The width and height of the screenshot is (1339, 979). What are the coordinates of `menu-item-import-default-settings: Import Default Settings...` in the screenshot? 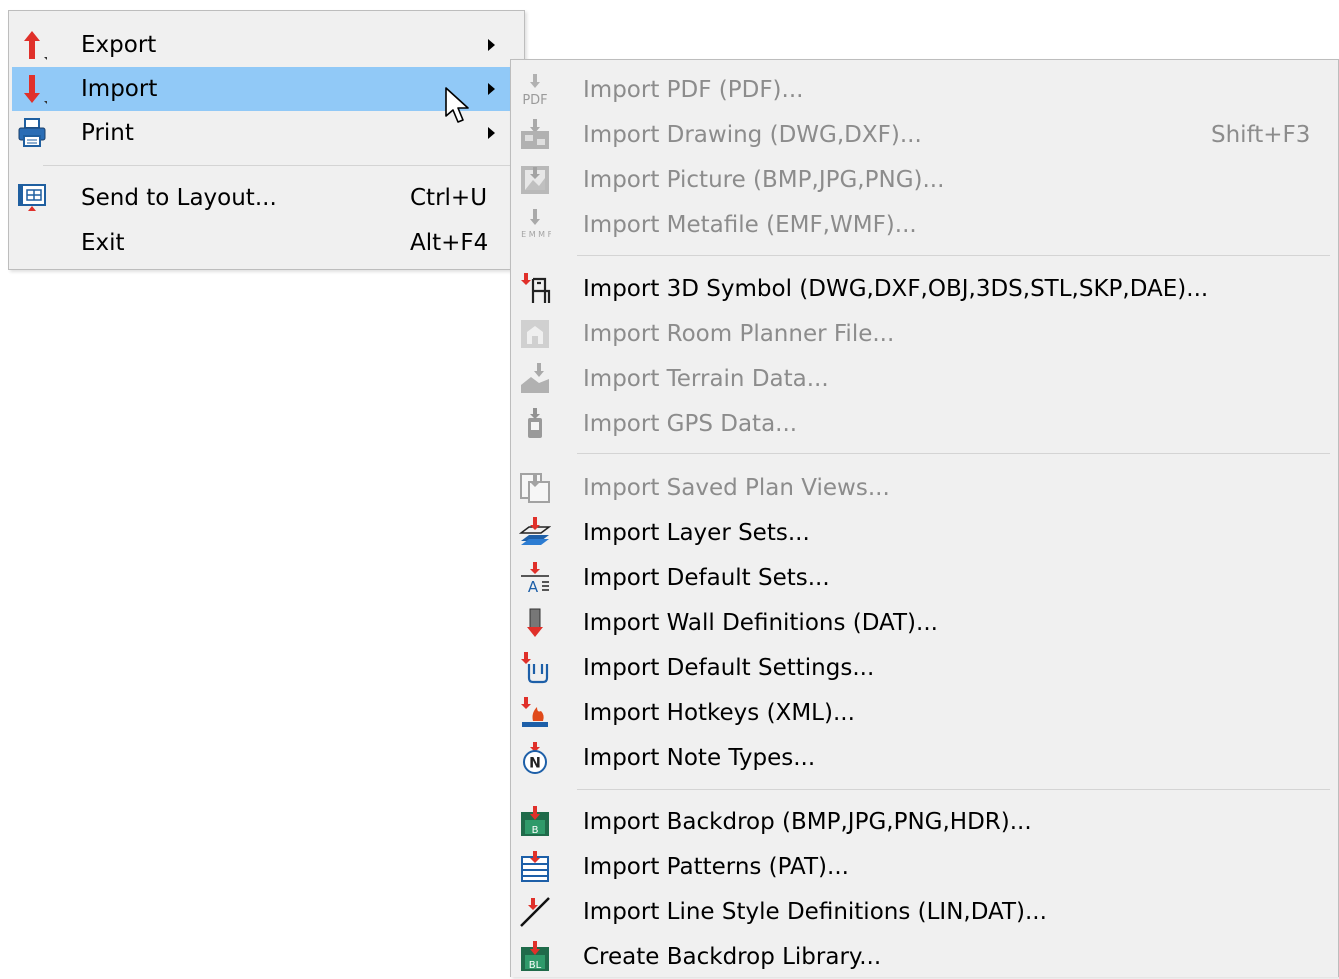 It's located at (924, 668).